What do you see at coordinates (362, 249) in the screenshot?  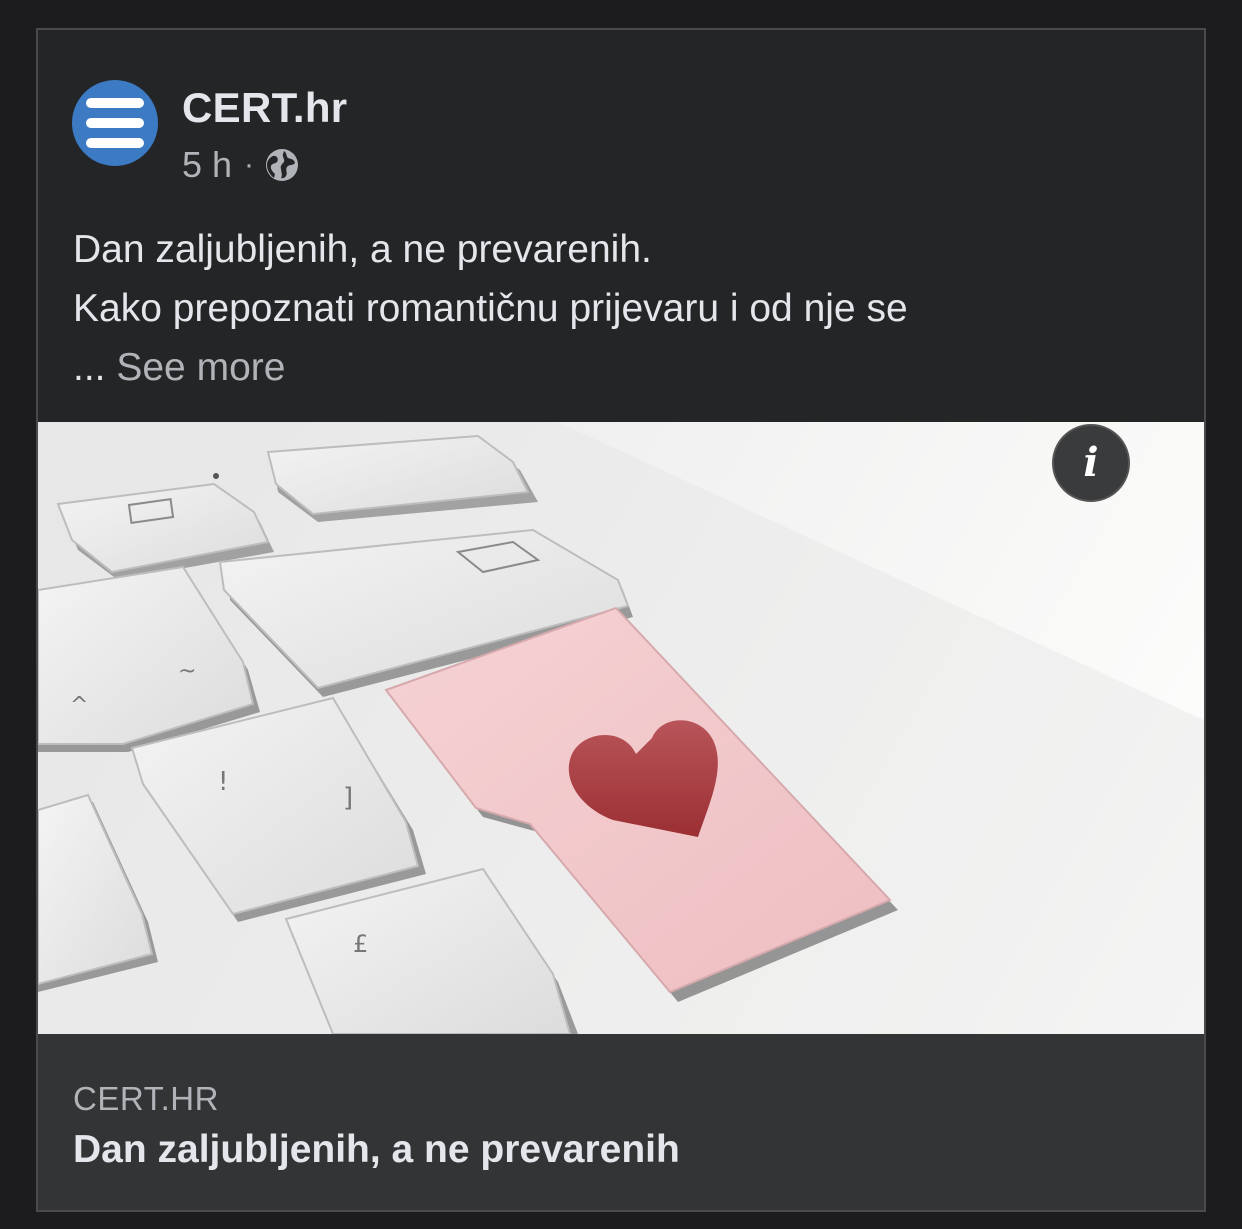 I see `post-text-line: Dan zaljubljenih, a ne prevarenih.` at bounding box center [362, 249].